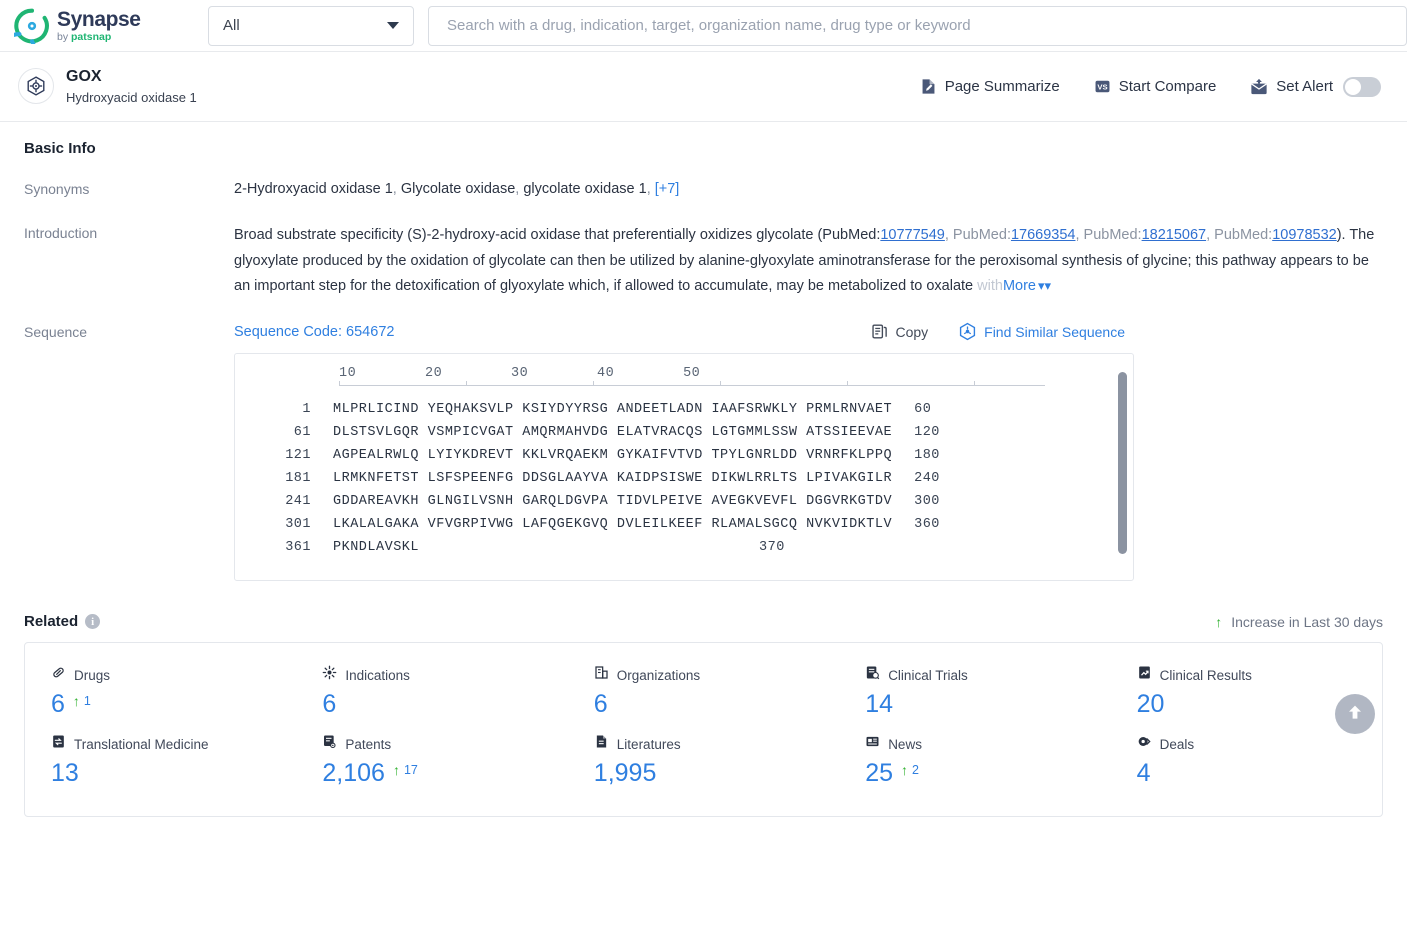  What do you see at coordinates (1054, 331) in the screenshot?
I see `find-similar-sequence-label: Find Similar Sequence` at bounding box center [1054, 331].